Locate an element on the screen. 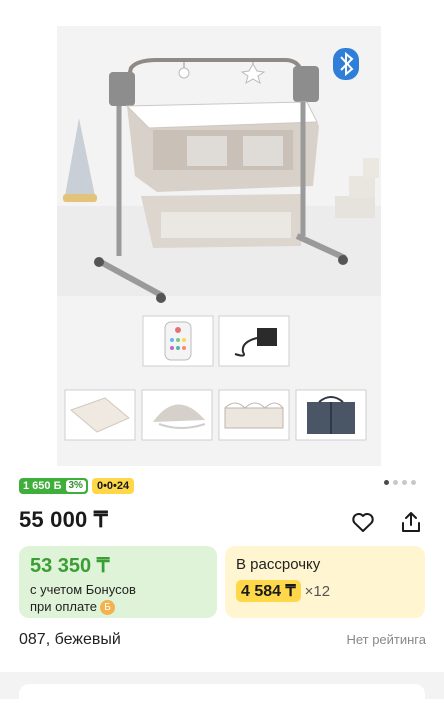 The width and height of the screenshot is (444, 704). installment-row: 4 584 ₸ ×12 is located at coordinates (325, 591).